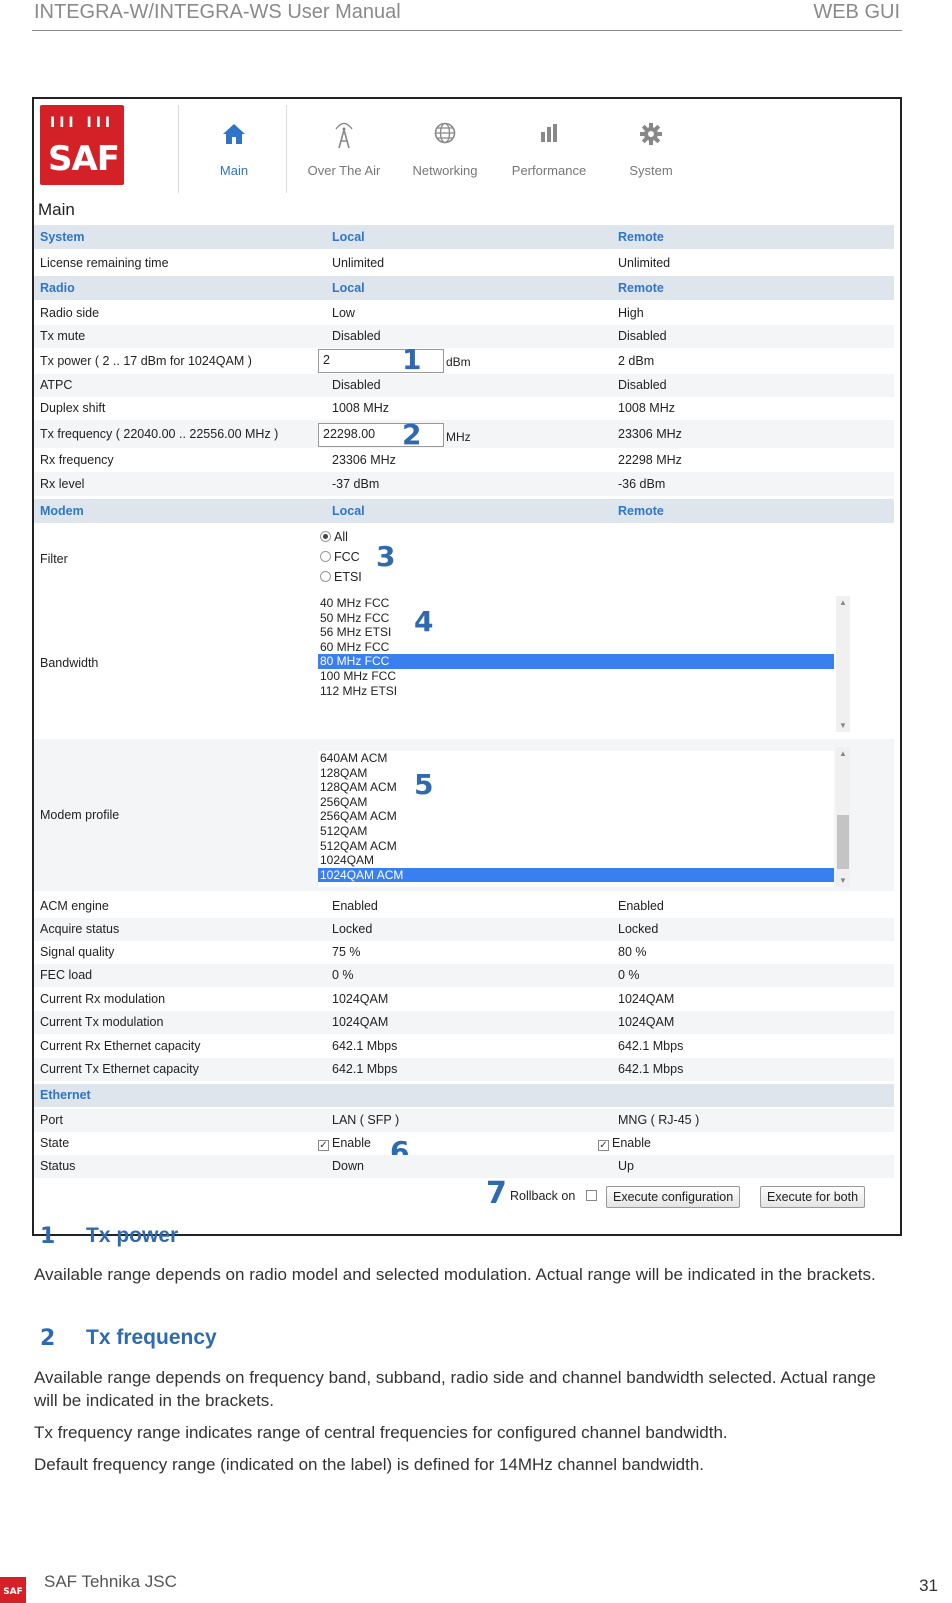 Image resolution: width=952 pixels, height=1603 pixels. Describe the element at coordinates (549, 134) in the screenshot. I see `bar-chart-icon` at that location.